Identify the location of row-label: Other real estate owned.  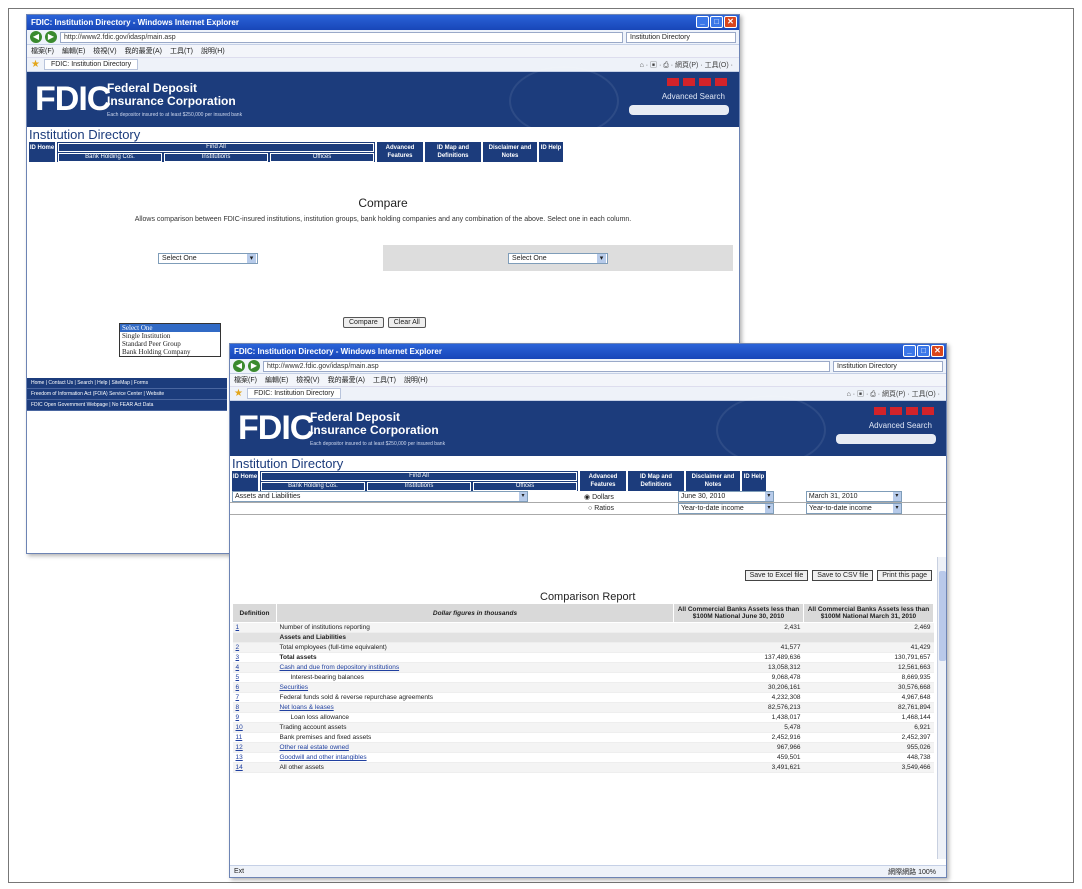
(475, 747).